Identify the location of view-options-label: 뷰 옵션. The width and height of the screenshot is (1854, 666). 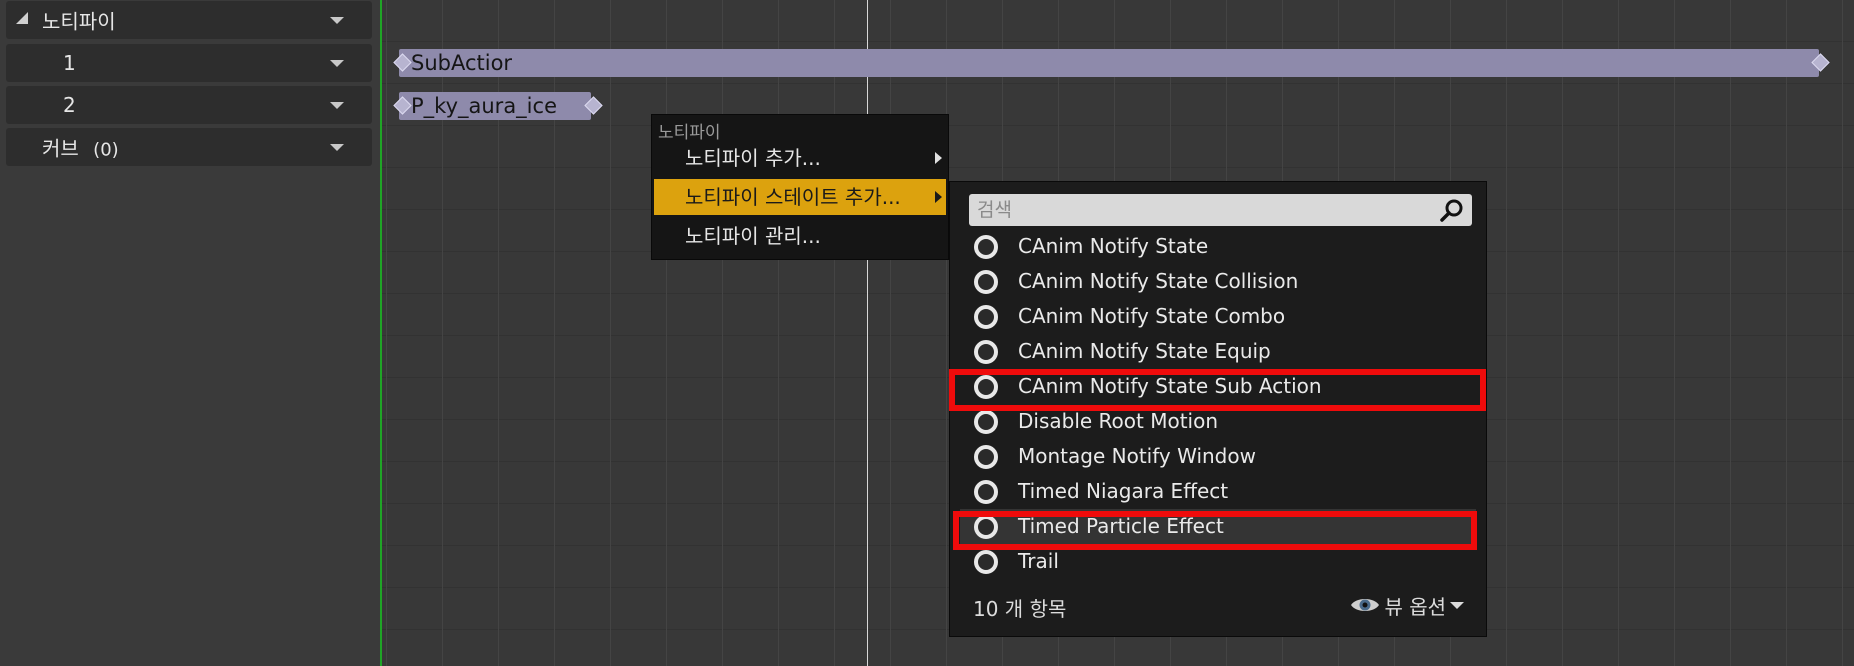
(1415, 606).